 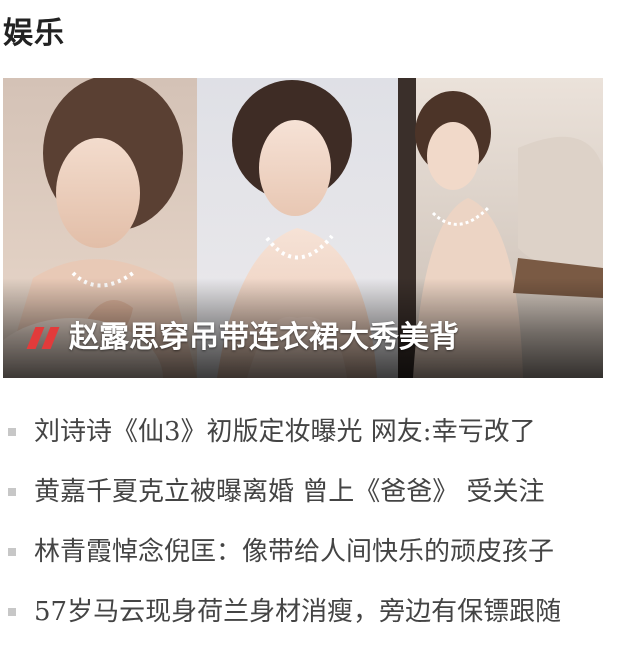 What do you see at coordinates (285, 432) in the screenshot?
I see `news-link: 刘诗诗《仙3》初版定妆曝光 网友:幸亏改了` at bounding box center [285, 432].